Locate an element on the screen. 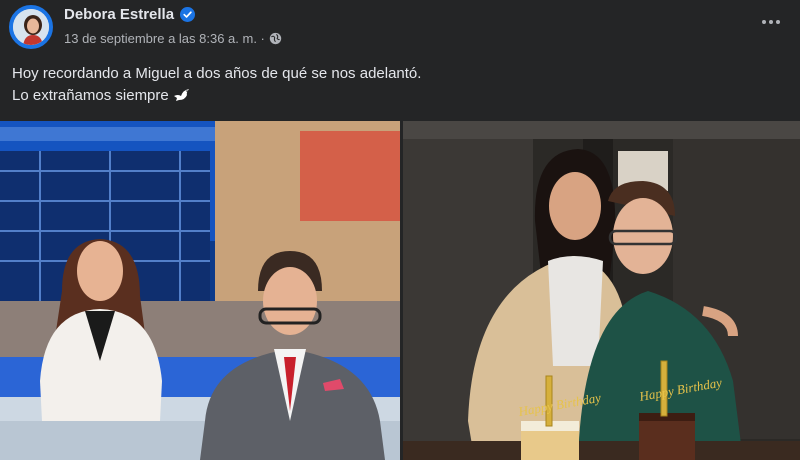 This screenshot has width=800, height=460. post-text-line-2: Lo extrañamos siempre is located at coordinates (216, 96).